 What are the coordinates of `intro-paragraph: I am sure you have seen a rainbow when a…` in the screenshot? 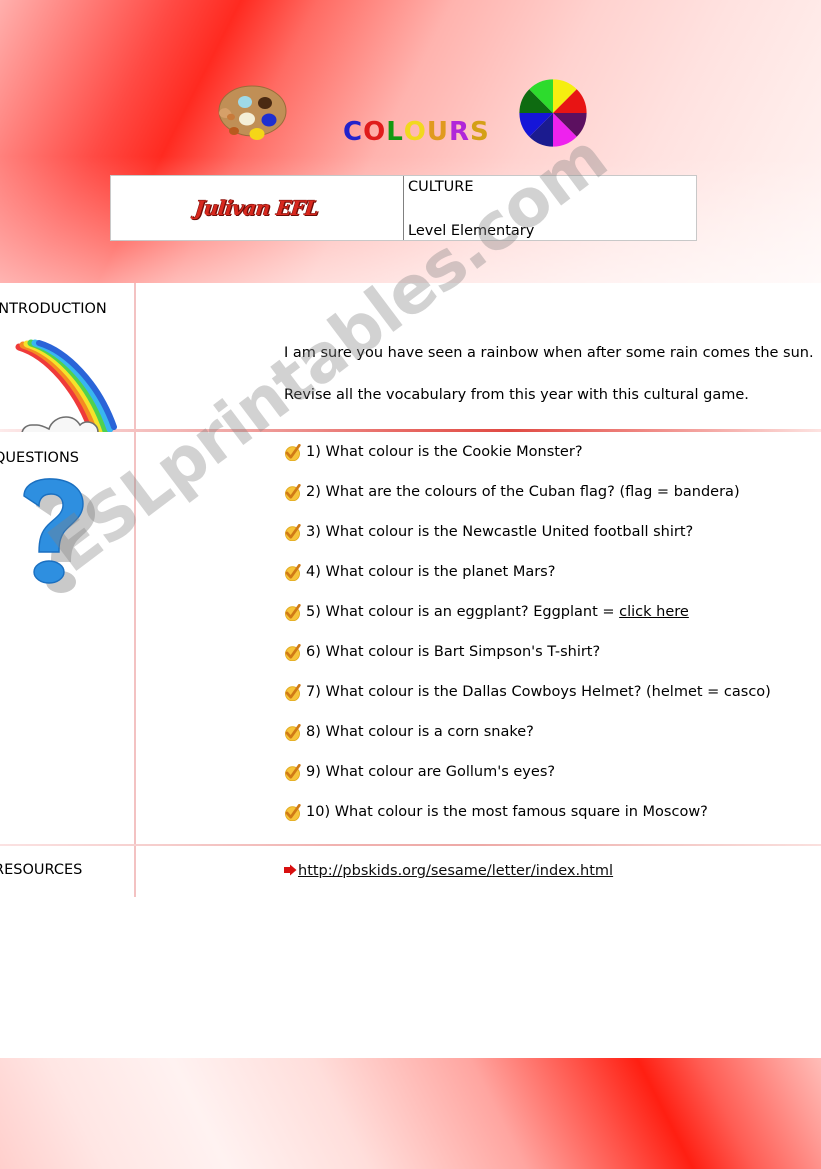 It's located at (549, 353).